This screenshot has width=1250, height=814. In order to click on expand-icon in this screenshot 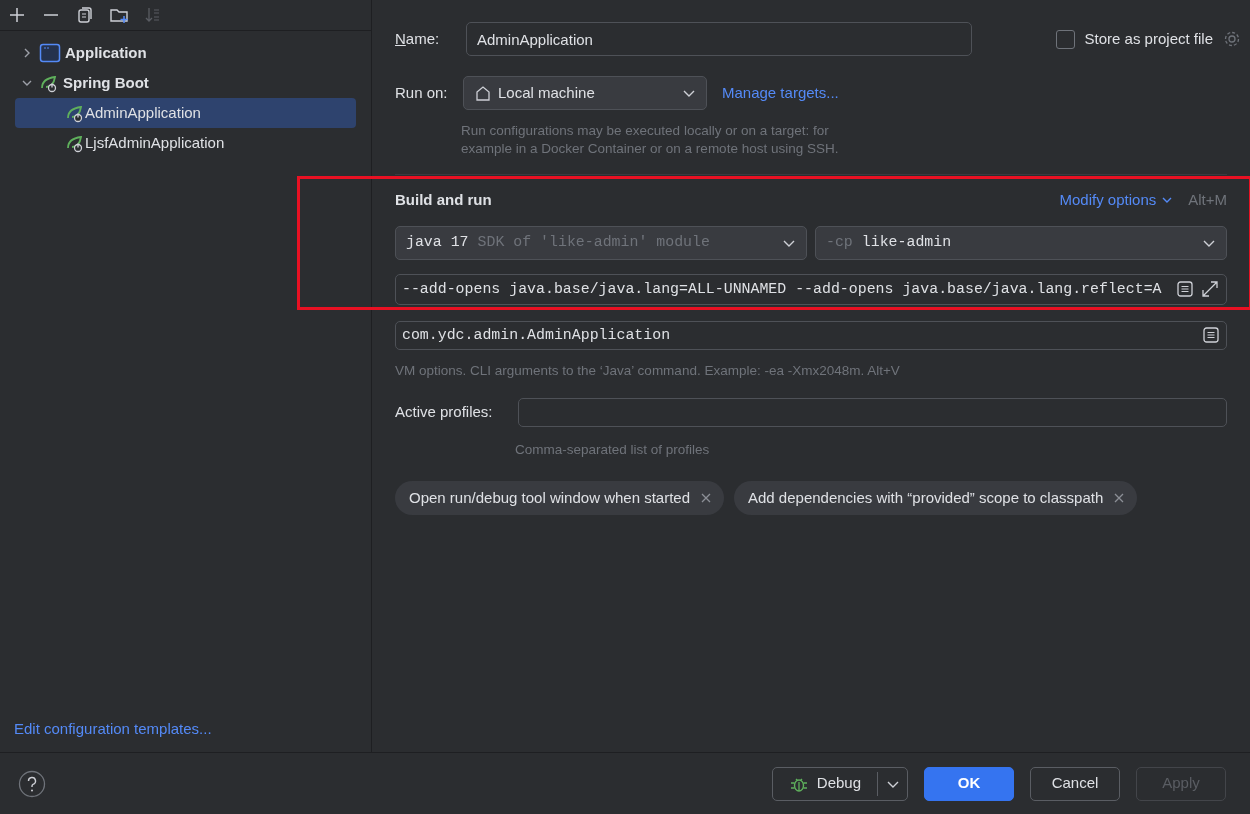, I will do `click(1210, 289)`.